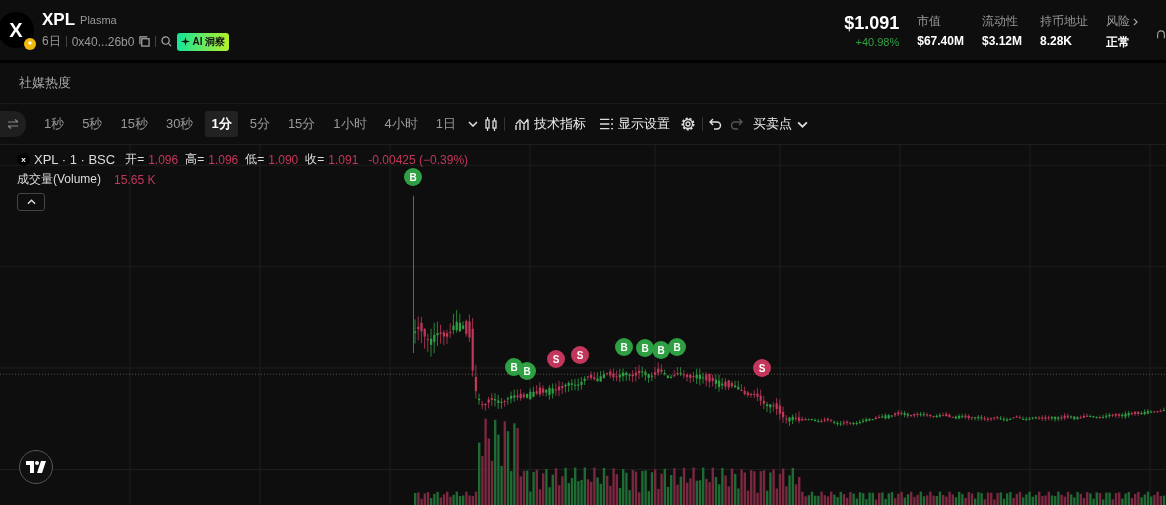 The width and height of the screenshot is (1166, 505). Describe the element at coordinates (551, 124) in the screenshot. I see `indicators-button: 技术指标` at that location.